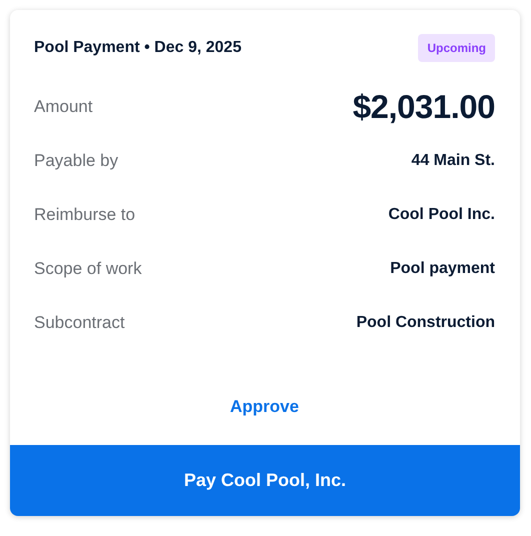  I want to click on amount-value: $2,031.00, so click(423, 107).